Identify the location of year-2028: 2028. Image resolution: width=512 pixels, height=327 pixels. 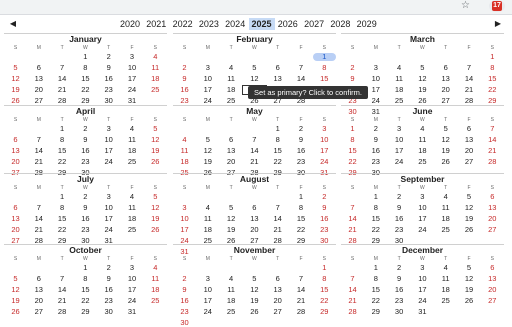
(340, 24).